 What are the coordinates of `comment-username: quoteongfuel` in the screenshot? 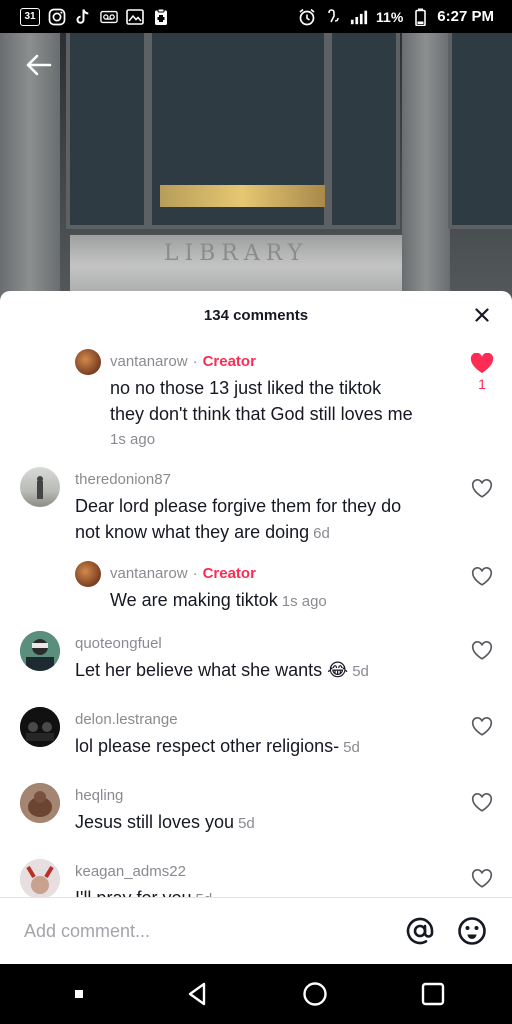 It's located at (118, 643).